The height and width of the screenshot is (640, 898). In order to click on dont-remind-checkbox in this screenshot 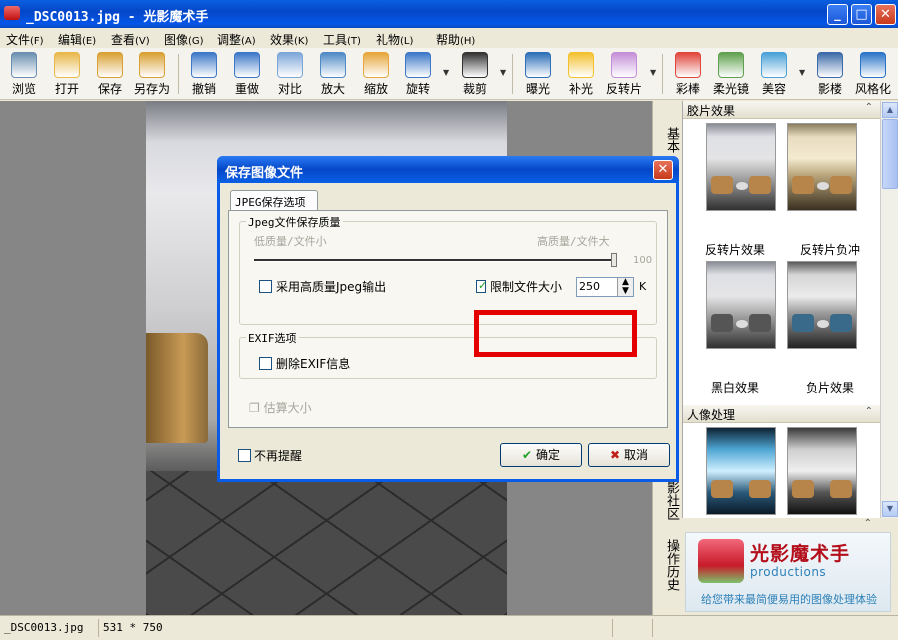, I will do `click(244, 455)`.